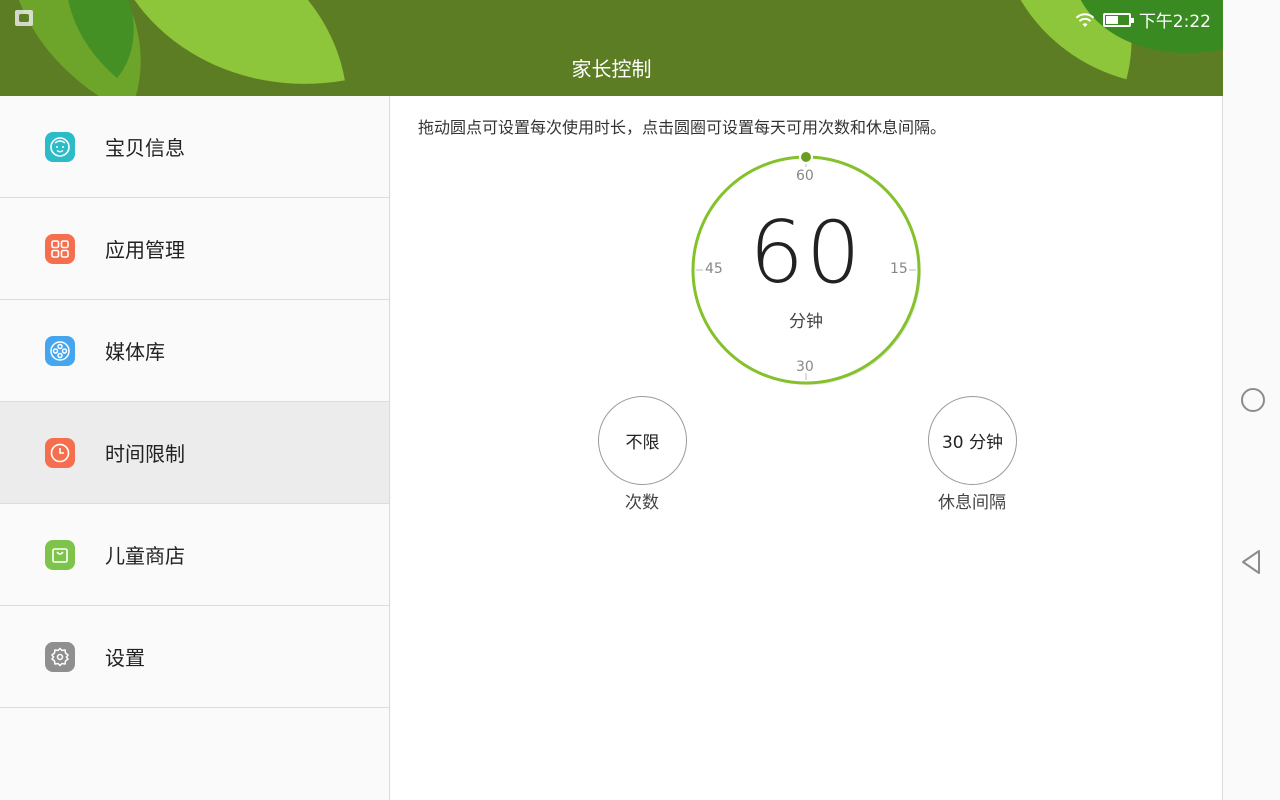  What do you see at coordinates (194, 147) in the screenshot?
I see `sidebar-item-baby-info: 宝贝信息` at bounding box center [194, 147].